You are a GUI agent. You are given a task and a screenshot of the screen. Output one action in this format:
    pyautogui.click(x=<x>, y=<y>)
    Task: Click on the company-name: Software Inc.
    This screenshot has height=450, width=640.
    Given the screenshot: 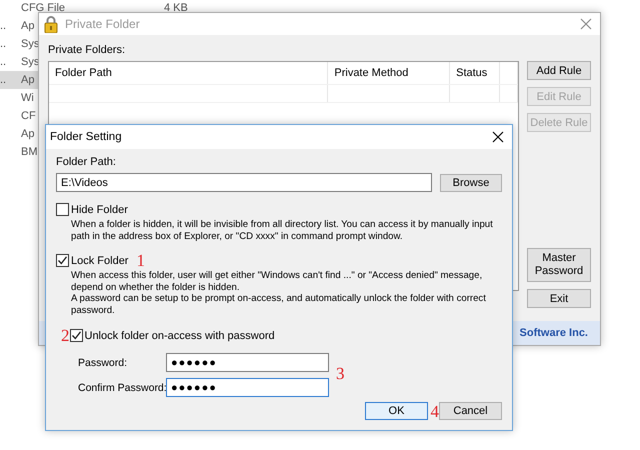 What is the action you would take?
    pyautogui.click(x=554, y=333)
    